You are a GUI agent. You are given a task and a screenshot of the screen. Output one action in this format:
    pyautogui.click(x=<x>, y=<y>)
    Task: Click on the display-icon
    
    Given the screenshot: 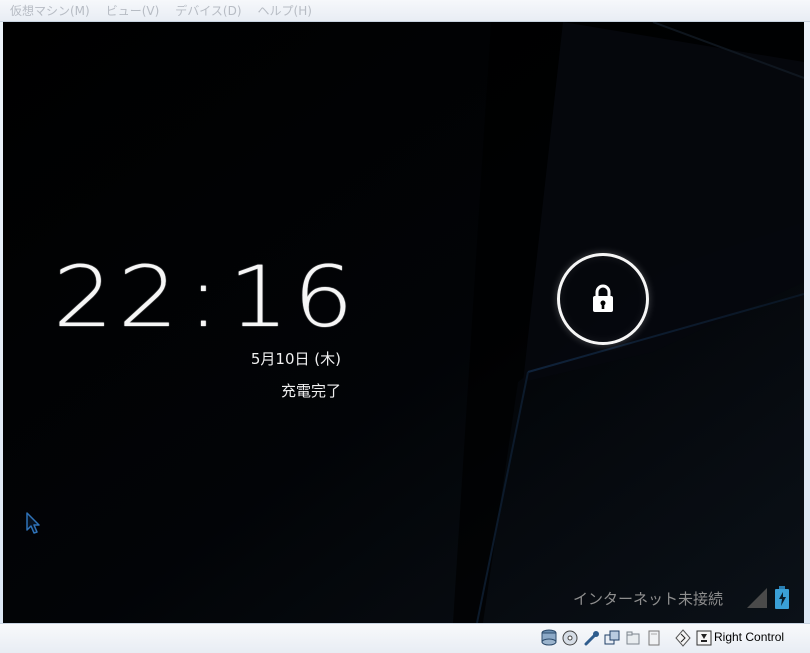 What is the action you would take?
    pyautogui.click(x=654, y=638)
    